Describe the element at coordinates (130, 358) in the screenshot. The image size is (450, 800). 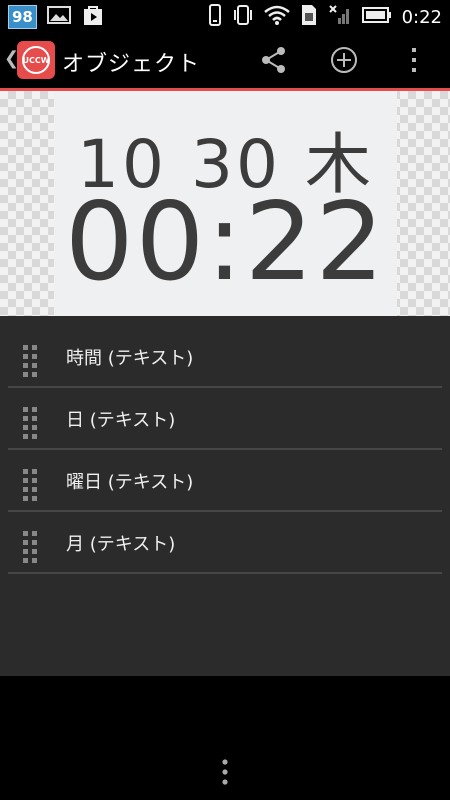
I see `list-item-label: 時間 (テキスト)` at that location.